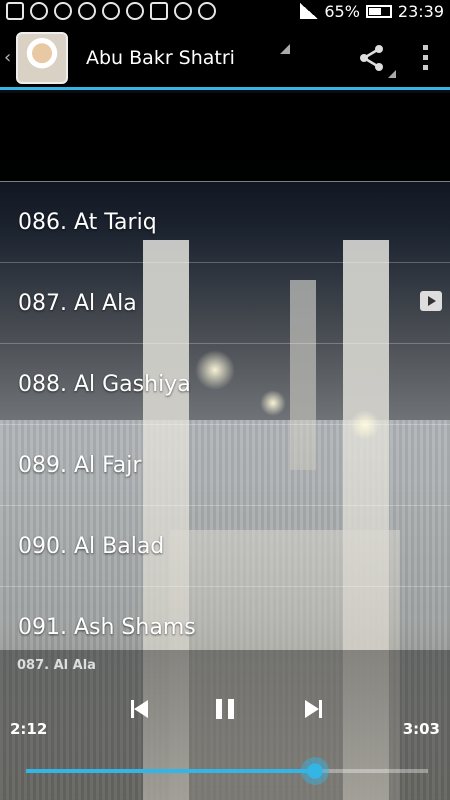 The height and width of the screenshot is (800, 450). What do you see at coordinates (91, 546) in the screenshot?
I see `track-label: 090. Al Balad` at bounding box center [91, 546].